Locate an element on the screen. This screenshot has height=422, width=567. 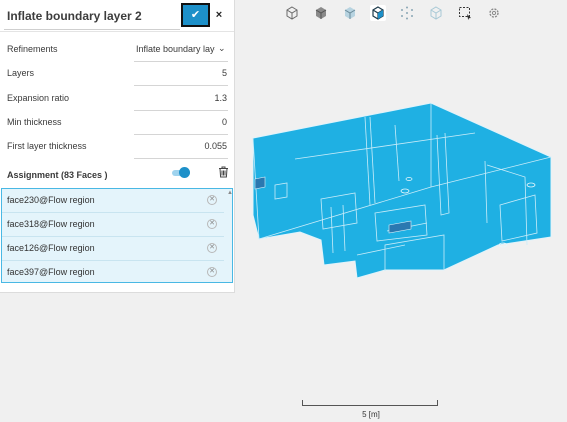
expansion-ratio-label: Expansion ratio is located at coordinates (38, 98).